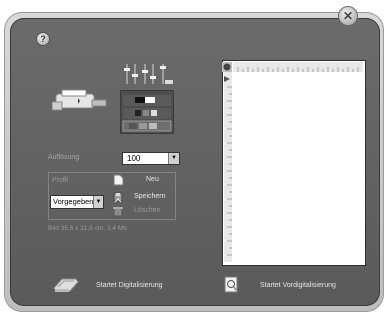  Describe the element at coordinates (227, 67) in the screenshot. I see `origin-marker-icon` at that location.